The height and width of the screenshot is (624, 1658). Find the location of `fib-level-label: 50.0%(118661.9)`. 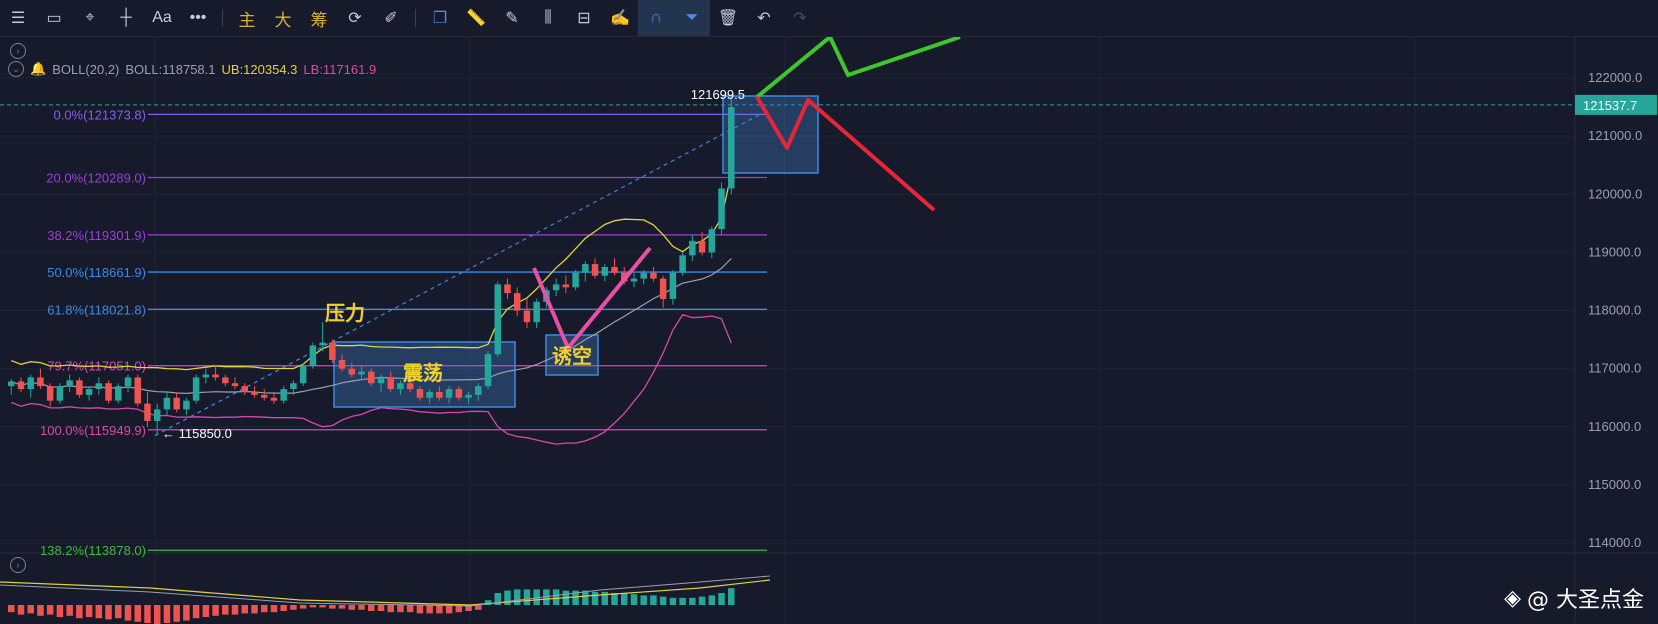

fib-level-label: 50.0%(118661.9) is located at coordinates (96, 272).